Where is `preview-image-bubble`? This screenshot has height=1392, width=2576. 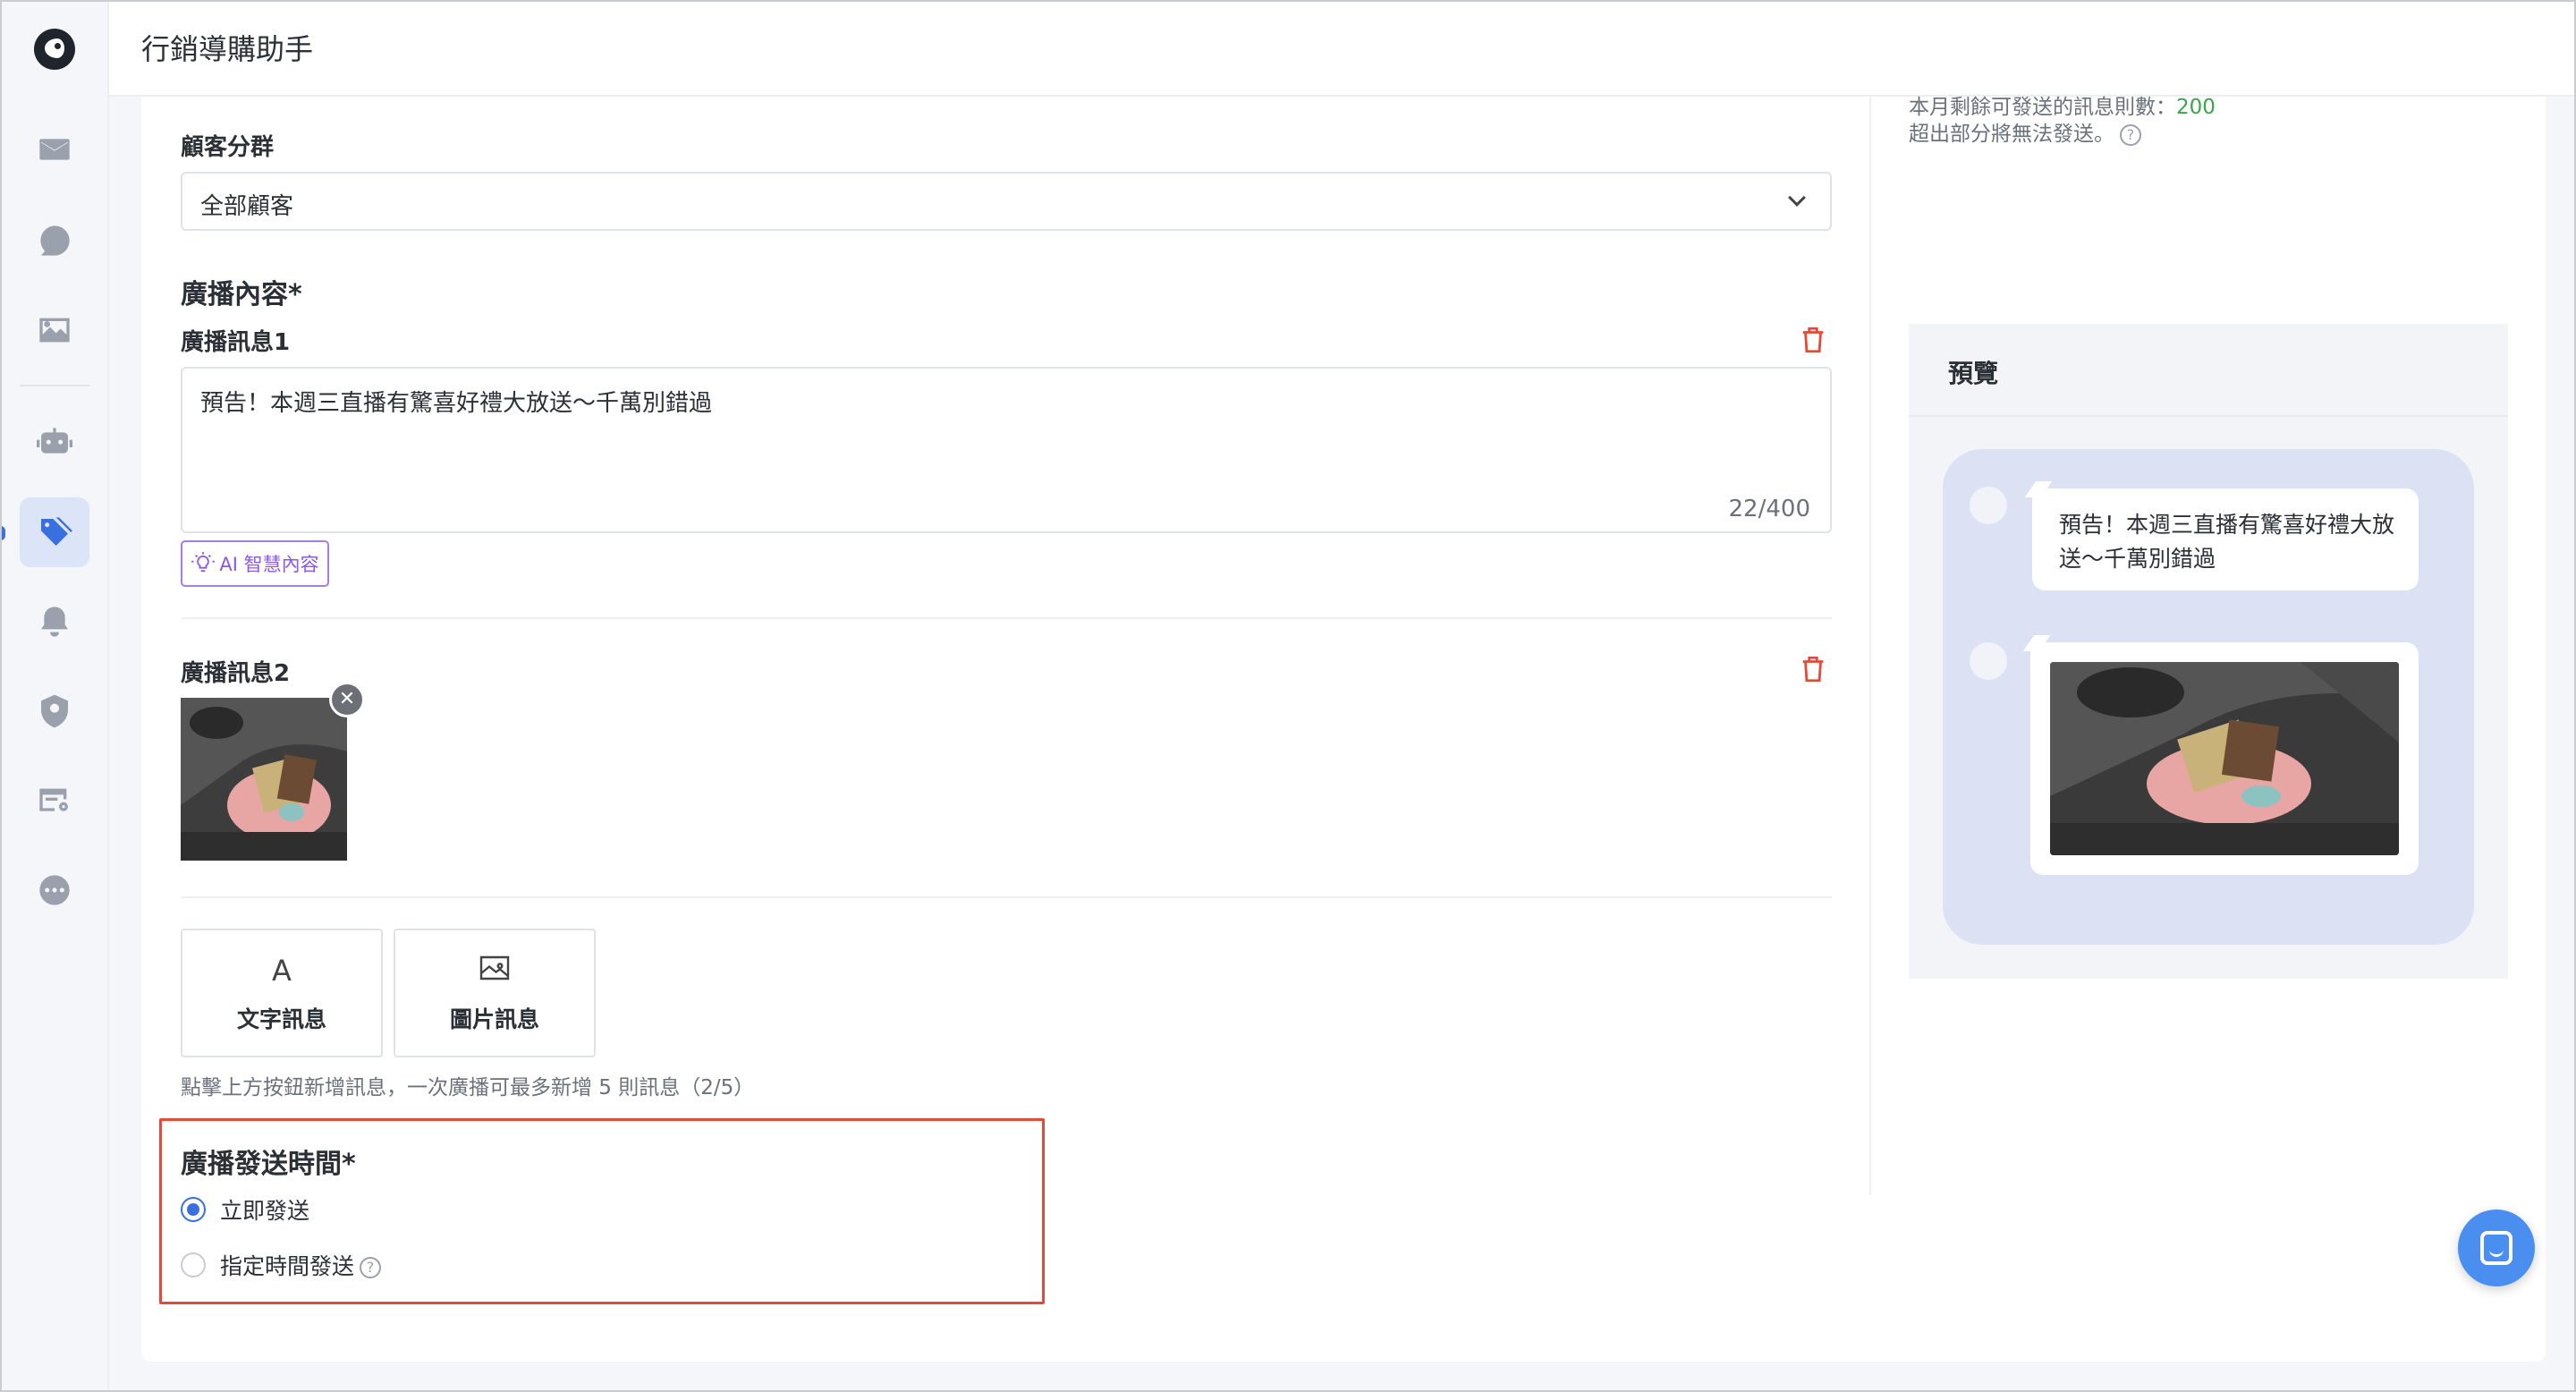
preview-image-bubble is located at coordinates (2224, 758).